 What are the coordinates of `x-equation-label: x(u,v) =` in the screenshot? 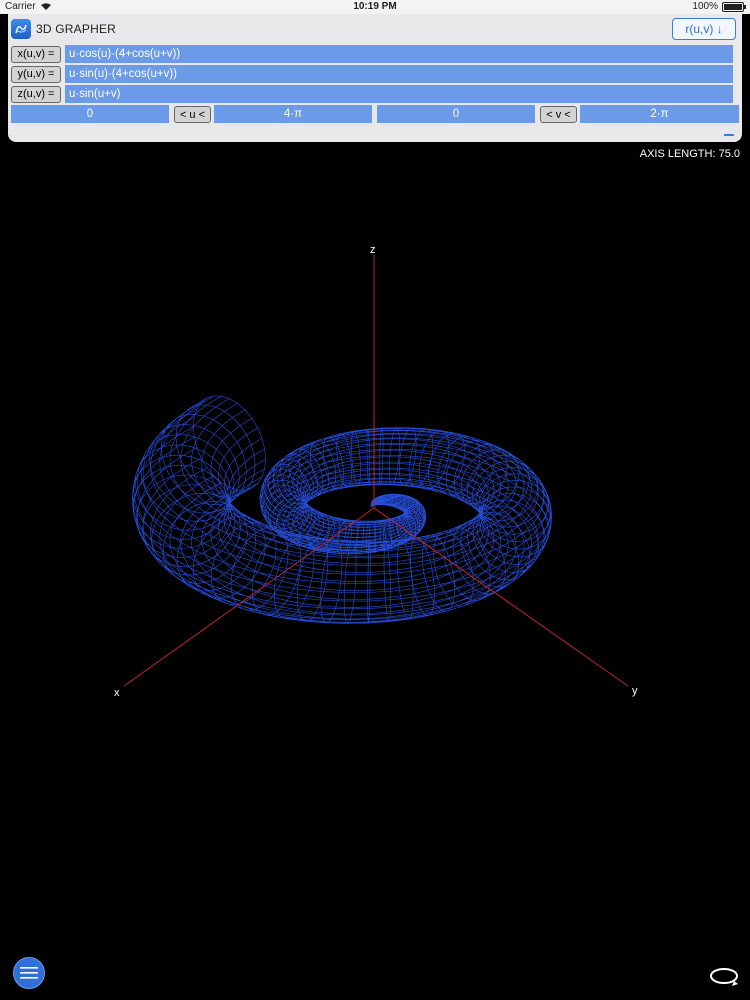 It's located at (36, 54).